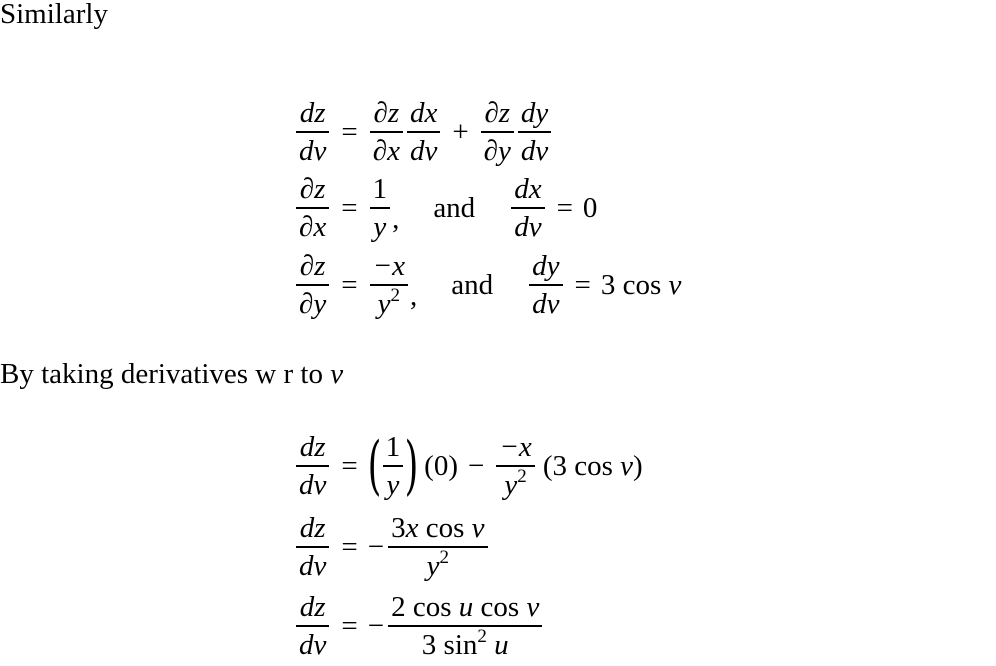 This screenshot has width=996, height=666. I want to click on and-text: and, so click(454, 207).